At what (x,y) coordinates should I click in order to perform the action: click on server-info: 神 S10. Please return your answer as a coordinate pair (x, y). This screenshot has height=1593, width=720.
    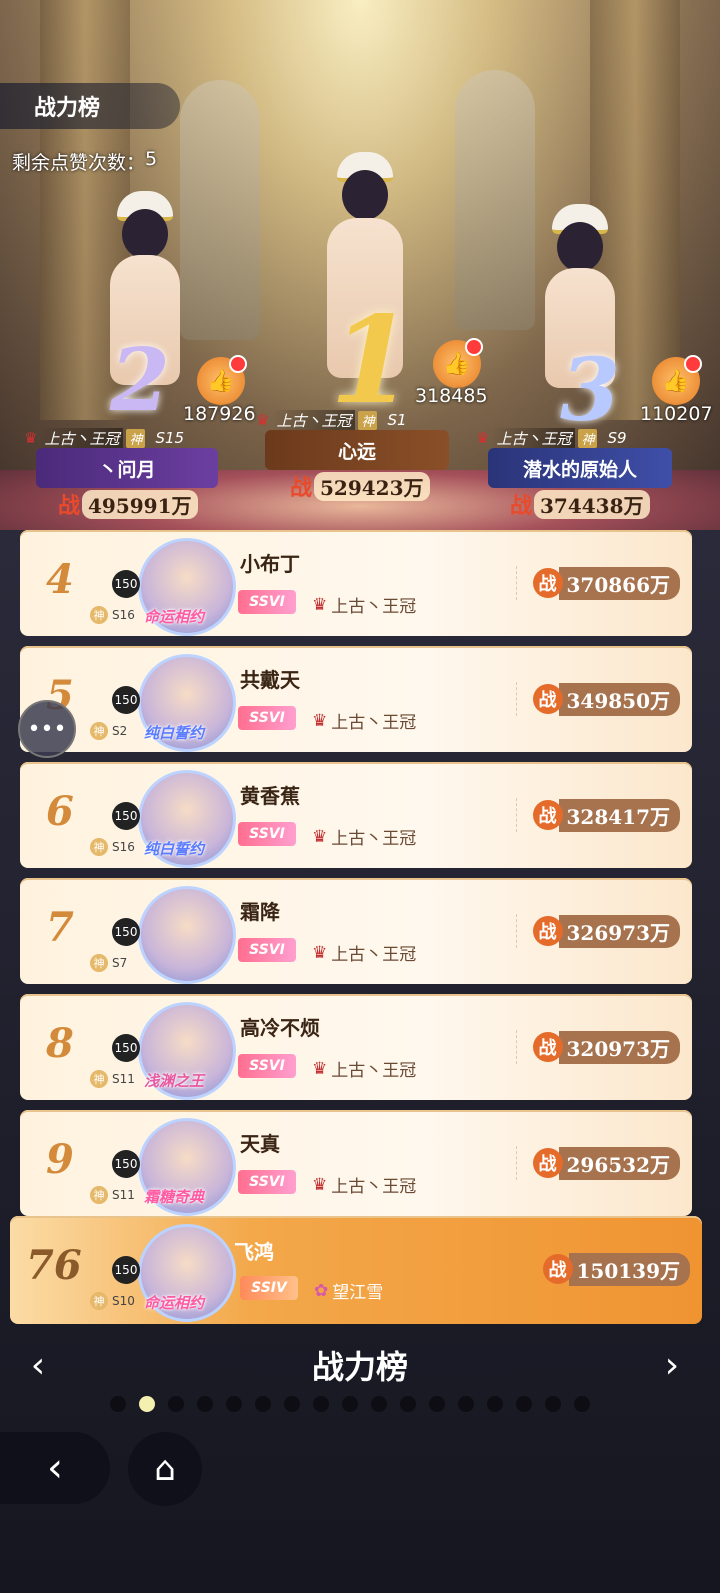
    Looking at the image, I should click on (112, 1301).